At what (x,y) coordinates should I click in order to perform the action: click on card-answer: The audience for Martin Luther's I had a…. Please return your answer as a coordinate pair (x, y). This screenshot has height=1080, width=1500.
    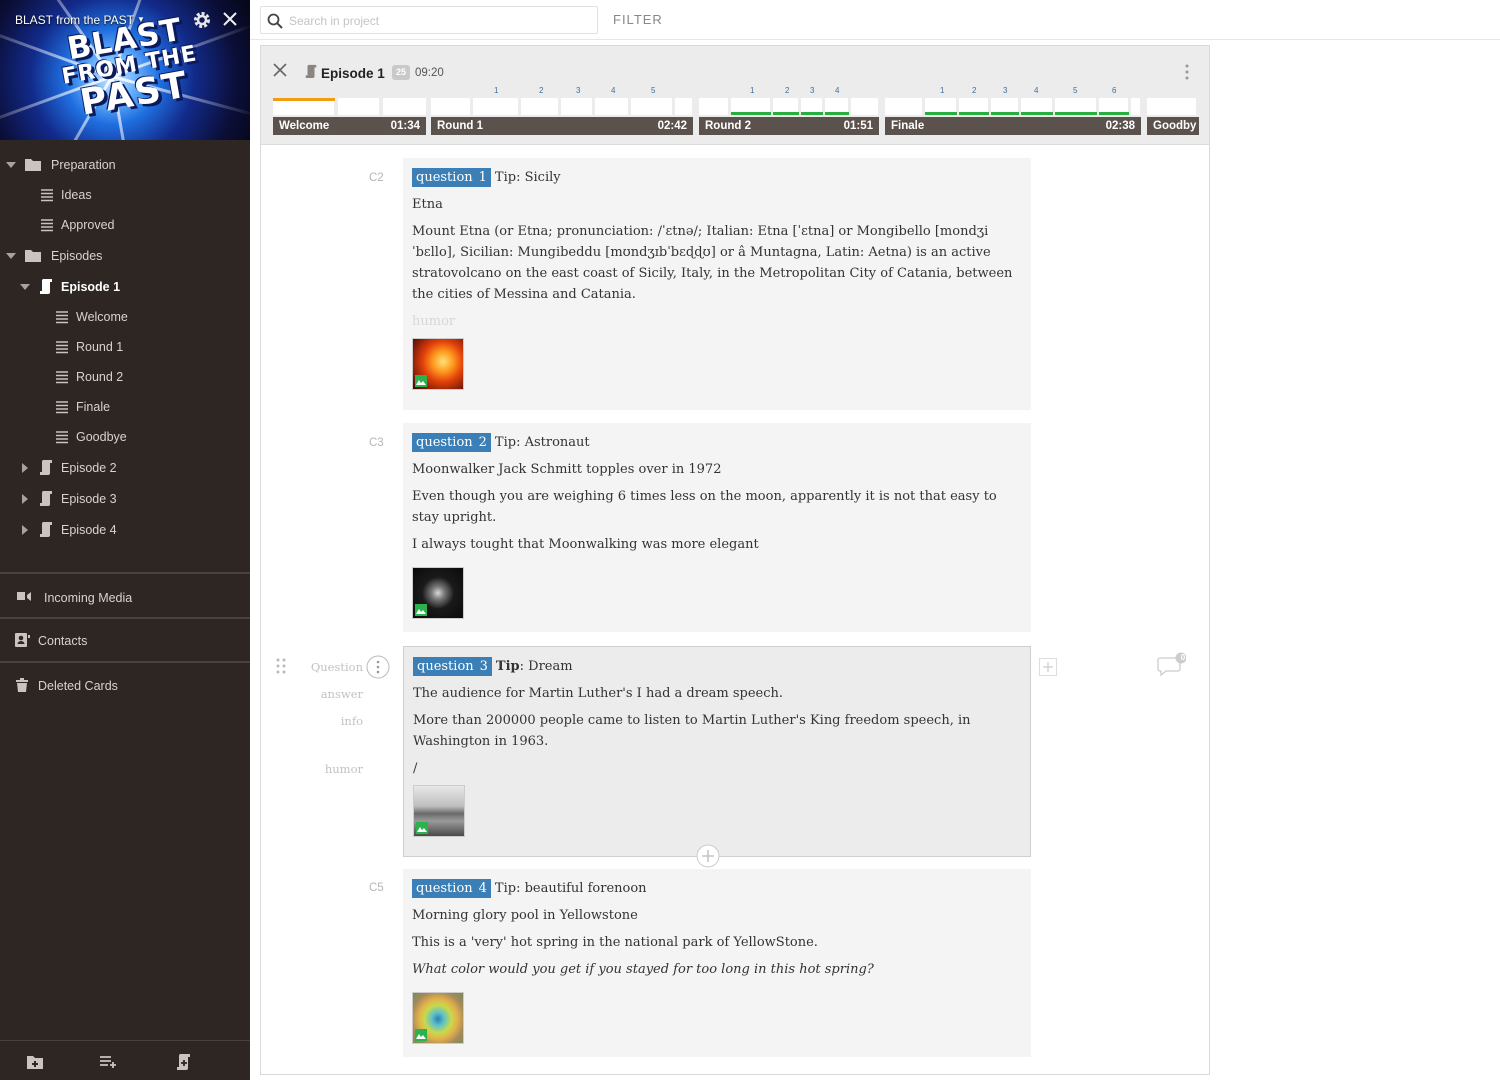
    Looking at the image, I should click on (717, 693).